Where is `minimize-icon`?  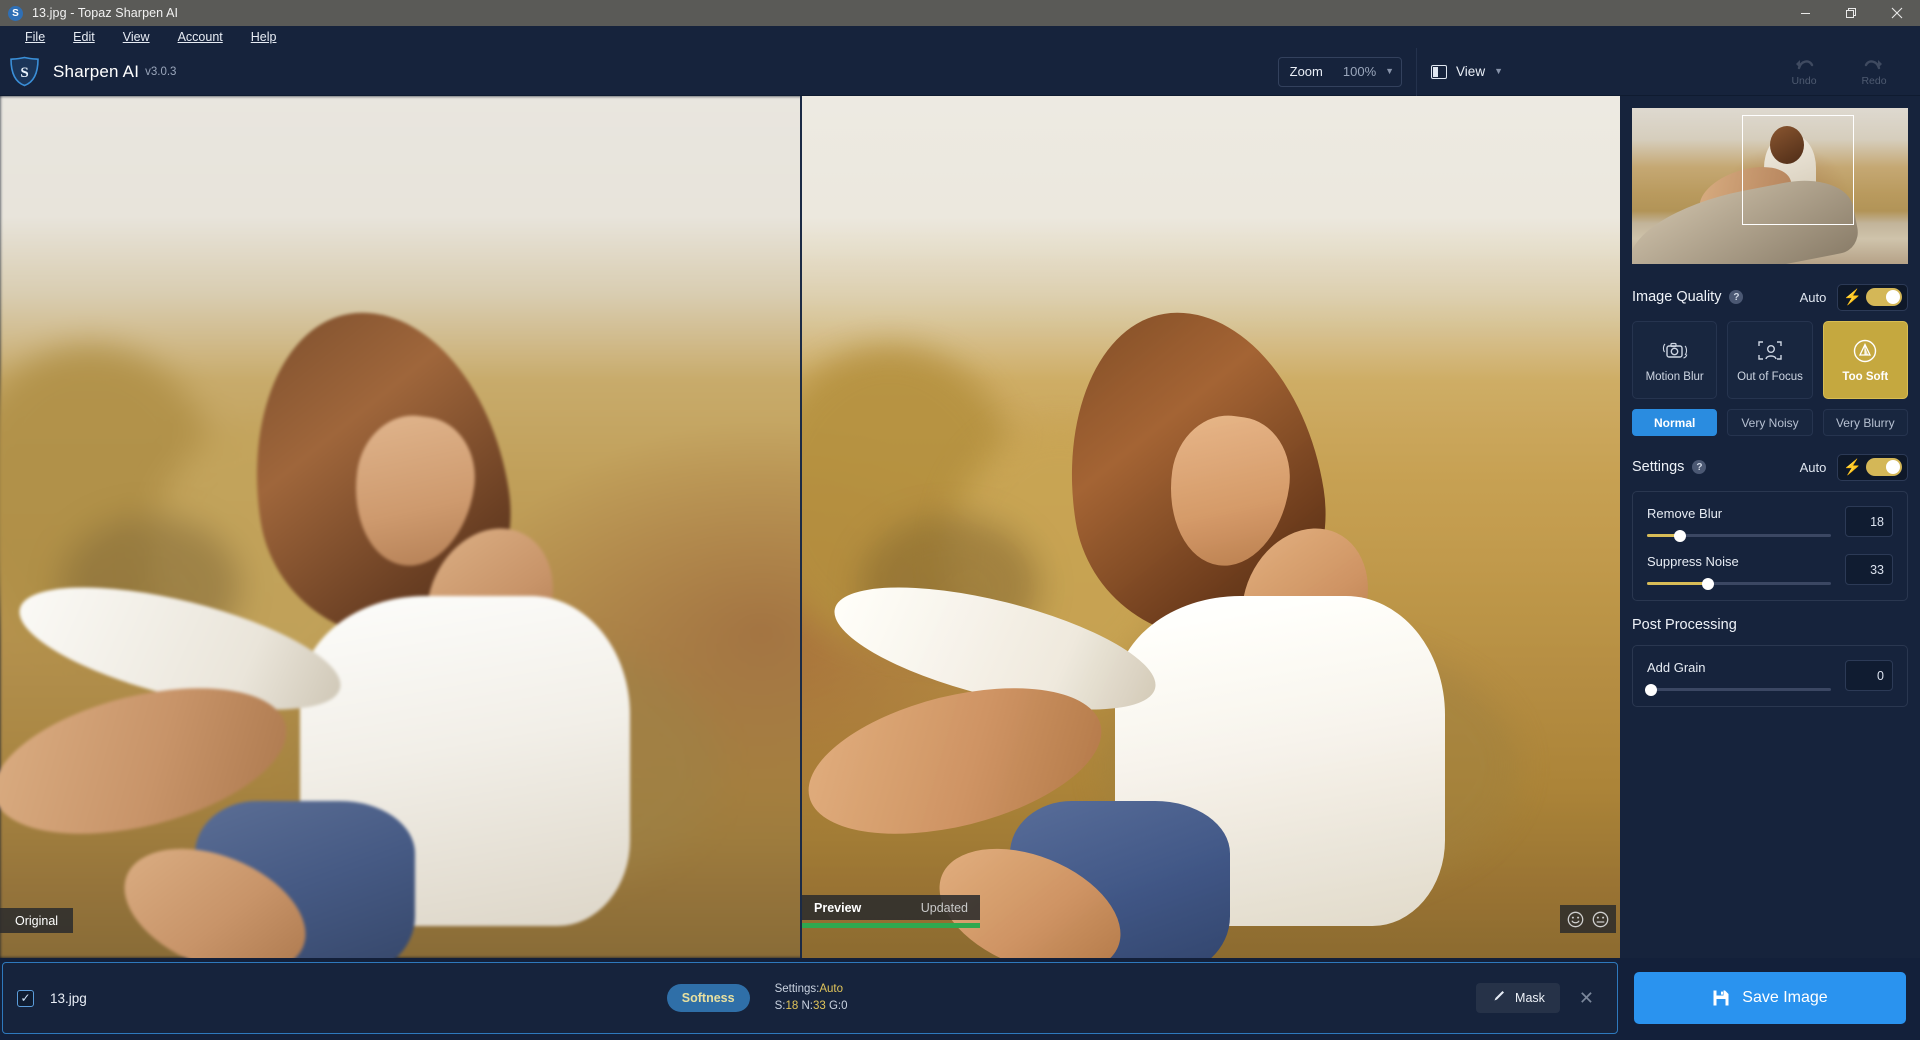 minimize-icon is located at coordinates (1805, 13).